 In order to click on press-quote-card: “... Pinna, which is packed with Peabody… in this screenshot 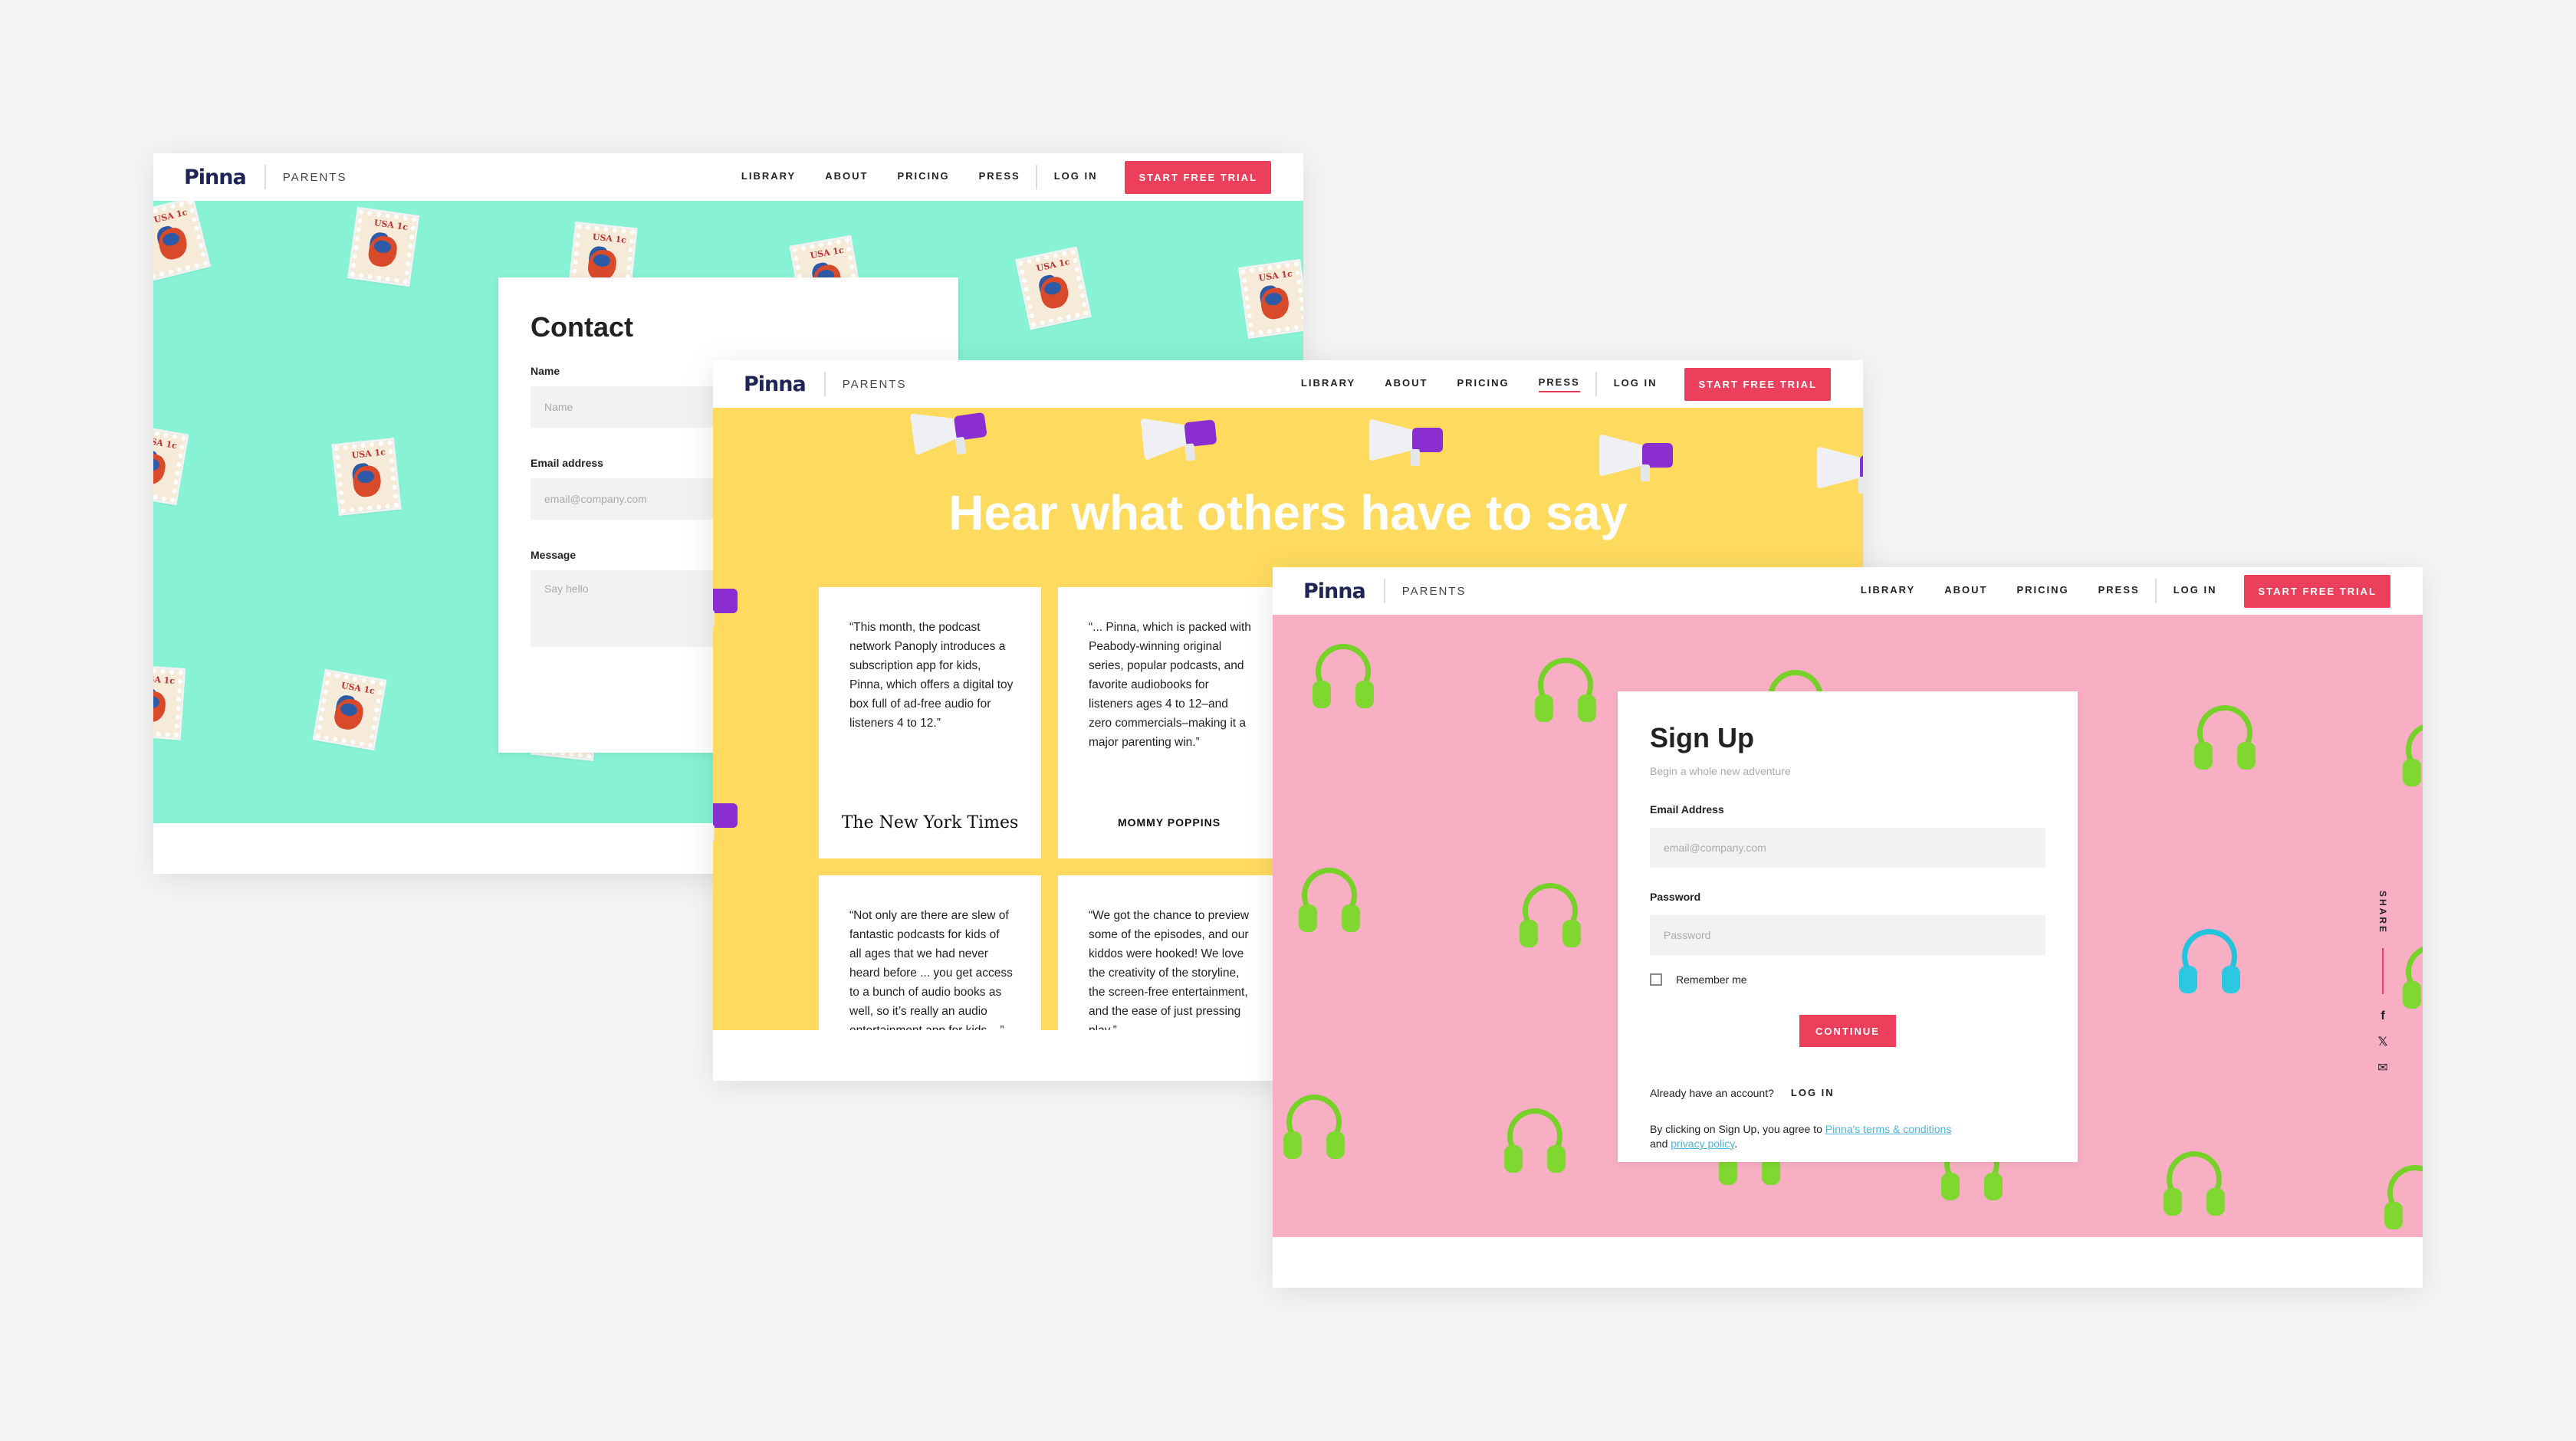, I will do `click(1169, 722)`.